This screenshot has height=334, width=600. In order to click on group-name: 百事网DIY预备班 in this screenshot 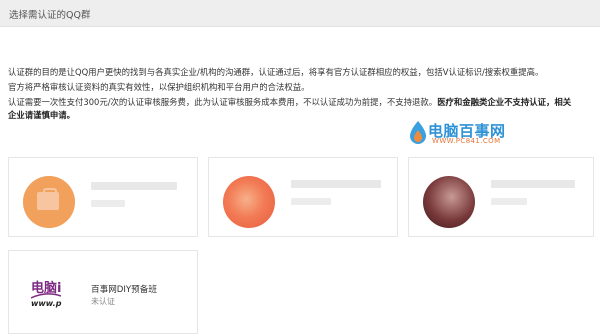, I will do `click(124, 290)`.